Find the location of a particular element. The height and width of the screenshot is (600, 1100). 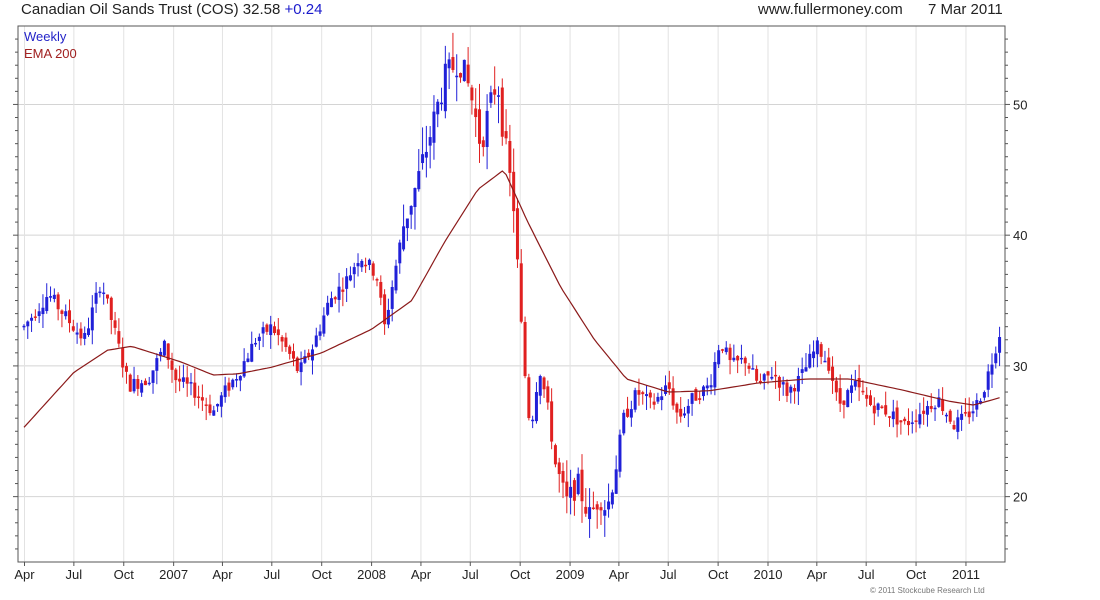

y-tick-label: 50 is located at coordinates (1020, 104).